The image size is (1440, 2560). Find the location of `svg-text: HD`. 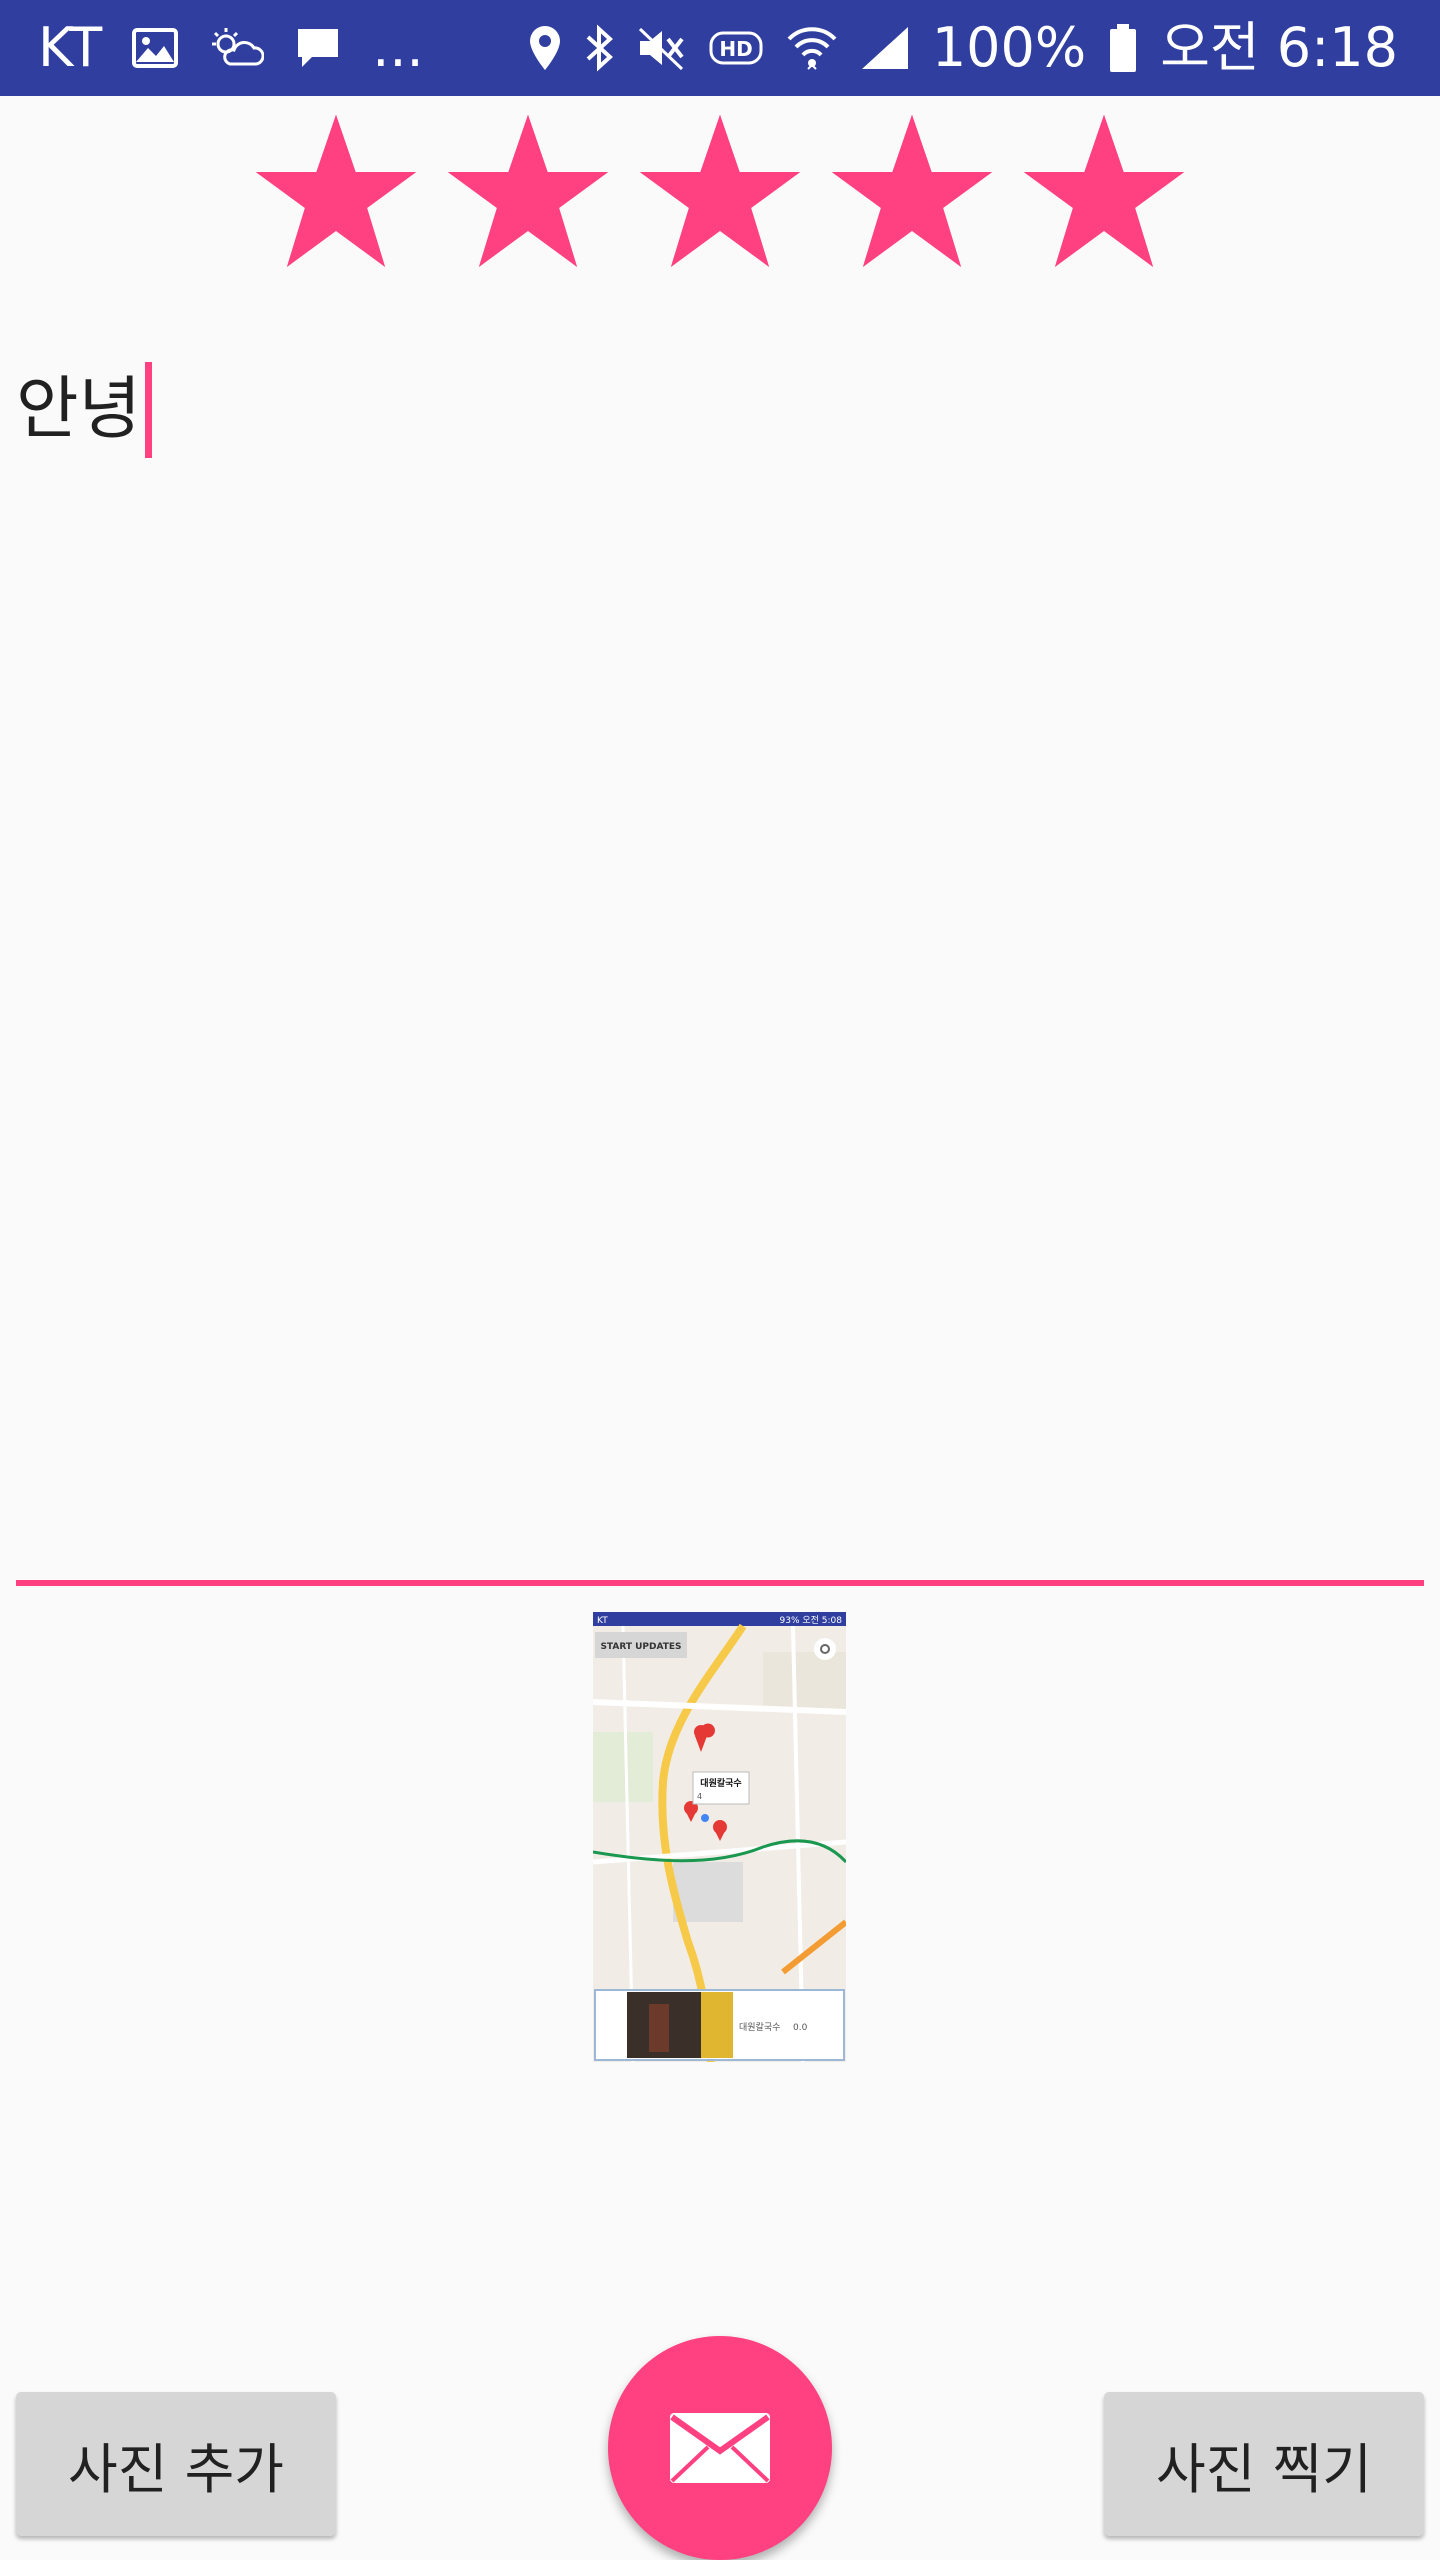

svg-text: HD is located at coordinates (735, 49).